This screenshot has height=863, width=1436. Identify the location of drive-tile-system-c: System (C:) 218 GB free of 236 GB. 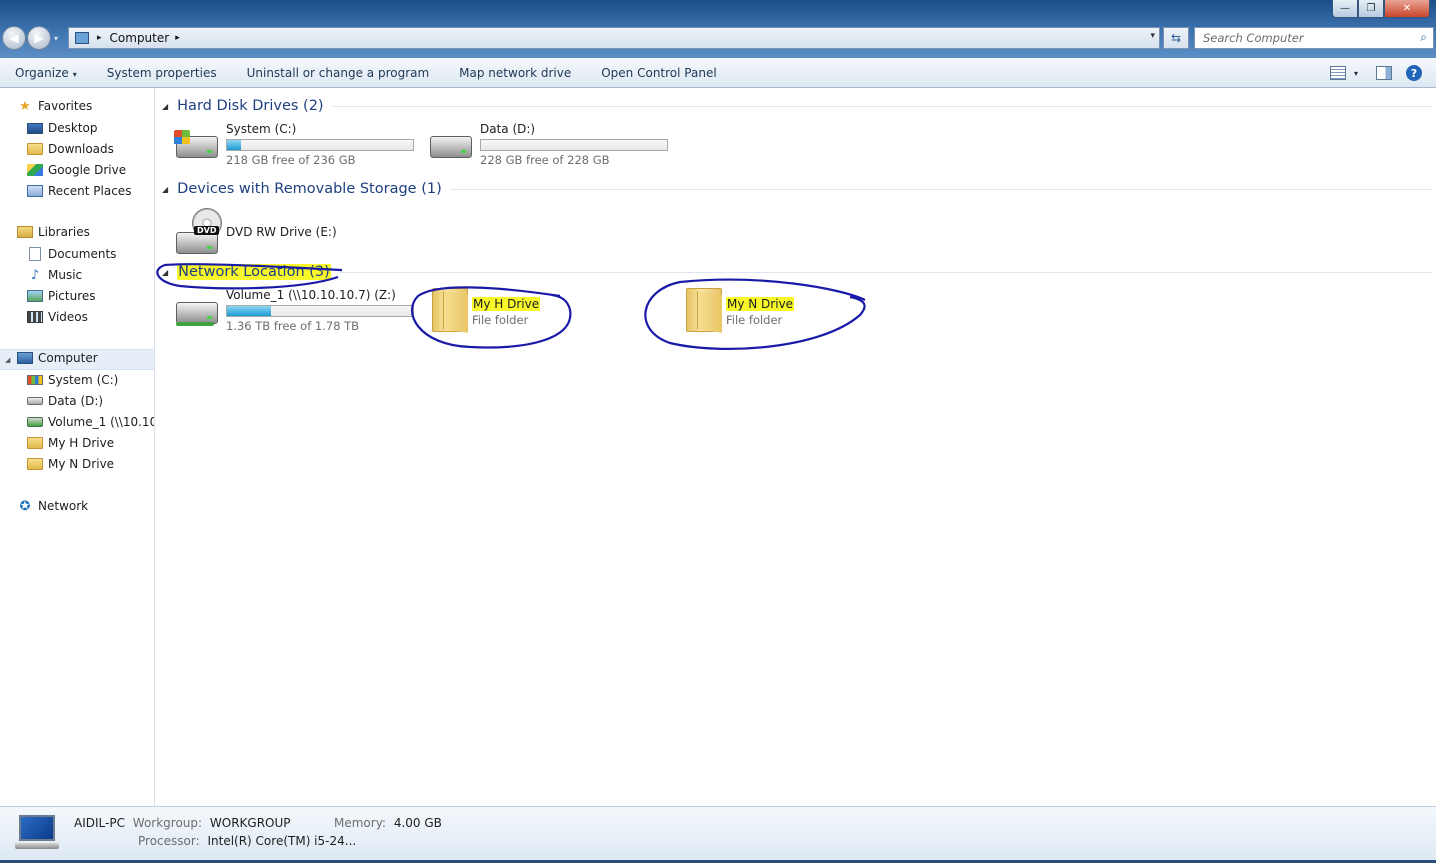
(293, 144).